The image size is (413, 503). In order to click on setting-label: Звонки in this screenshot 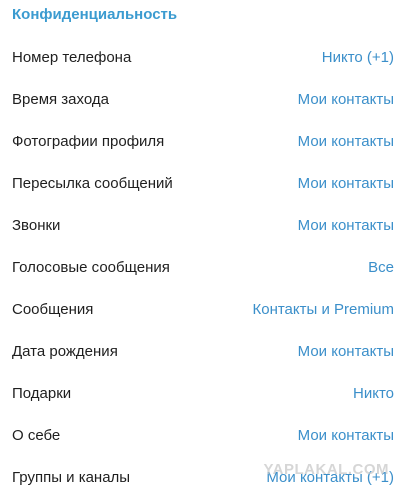, I will do `click(36, 225)`.